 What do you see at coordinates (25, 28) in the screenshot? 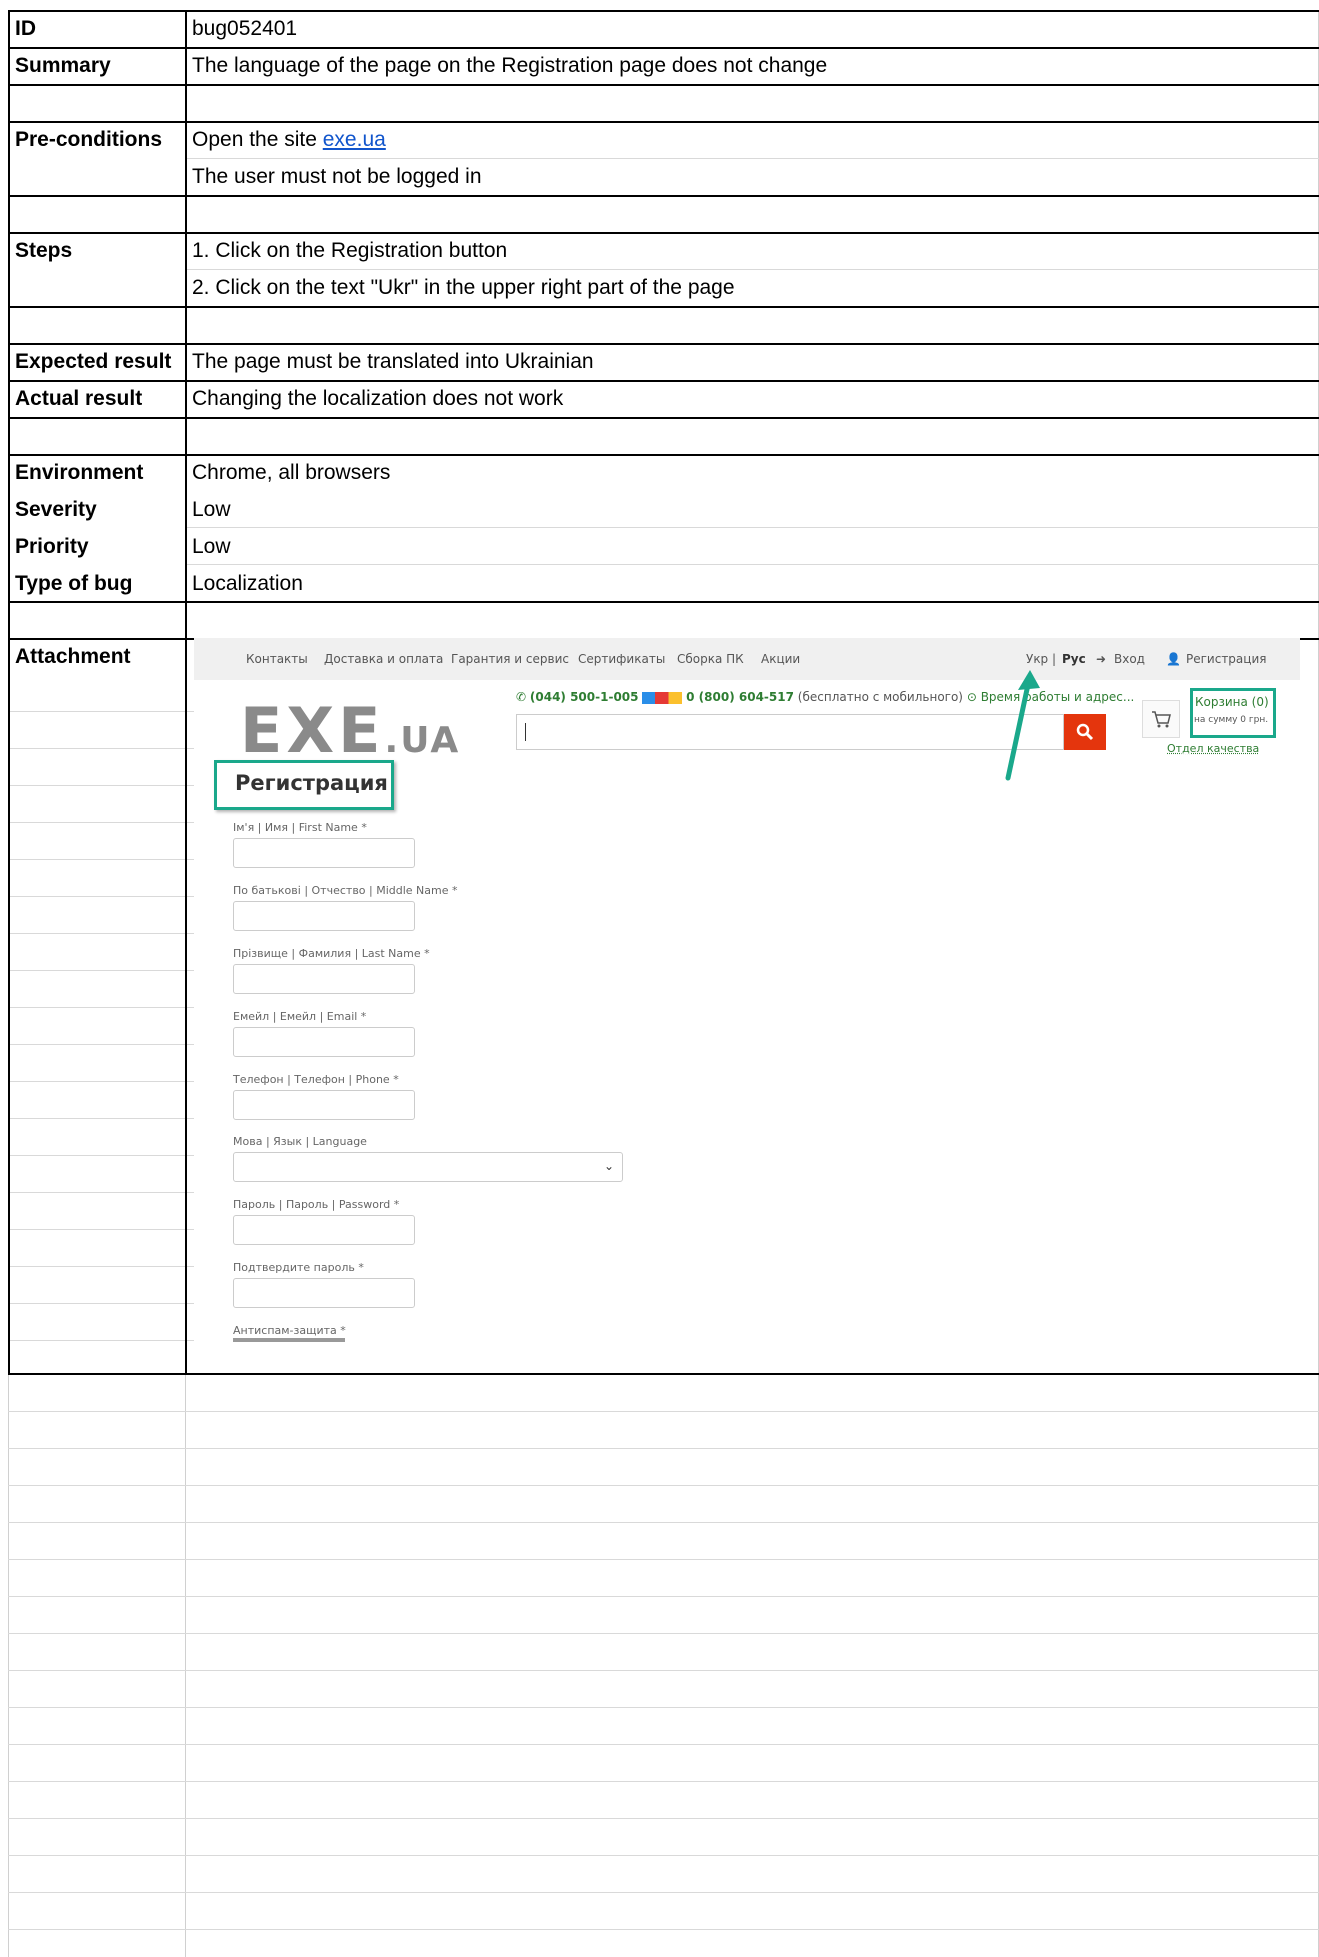
I see `row-label-id: ID` at bounding box center [25, 28].